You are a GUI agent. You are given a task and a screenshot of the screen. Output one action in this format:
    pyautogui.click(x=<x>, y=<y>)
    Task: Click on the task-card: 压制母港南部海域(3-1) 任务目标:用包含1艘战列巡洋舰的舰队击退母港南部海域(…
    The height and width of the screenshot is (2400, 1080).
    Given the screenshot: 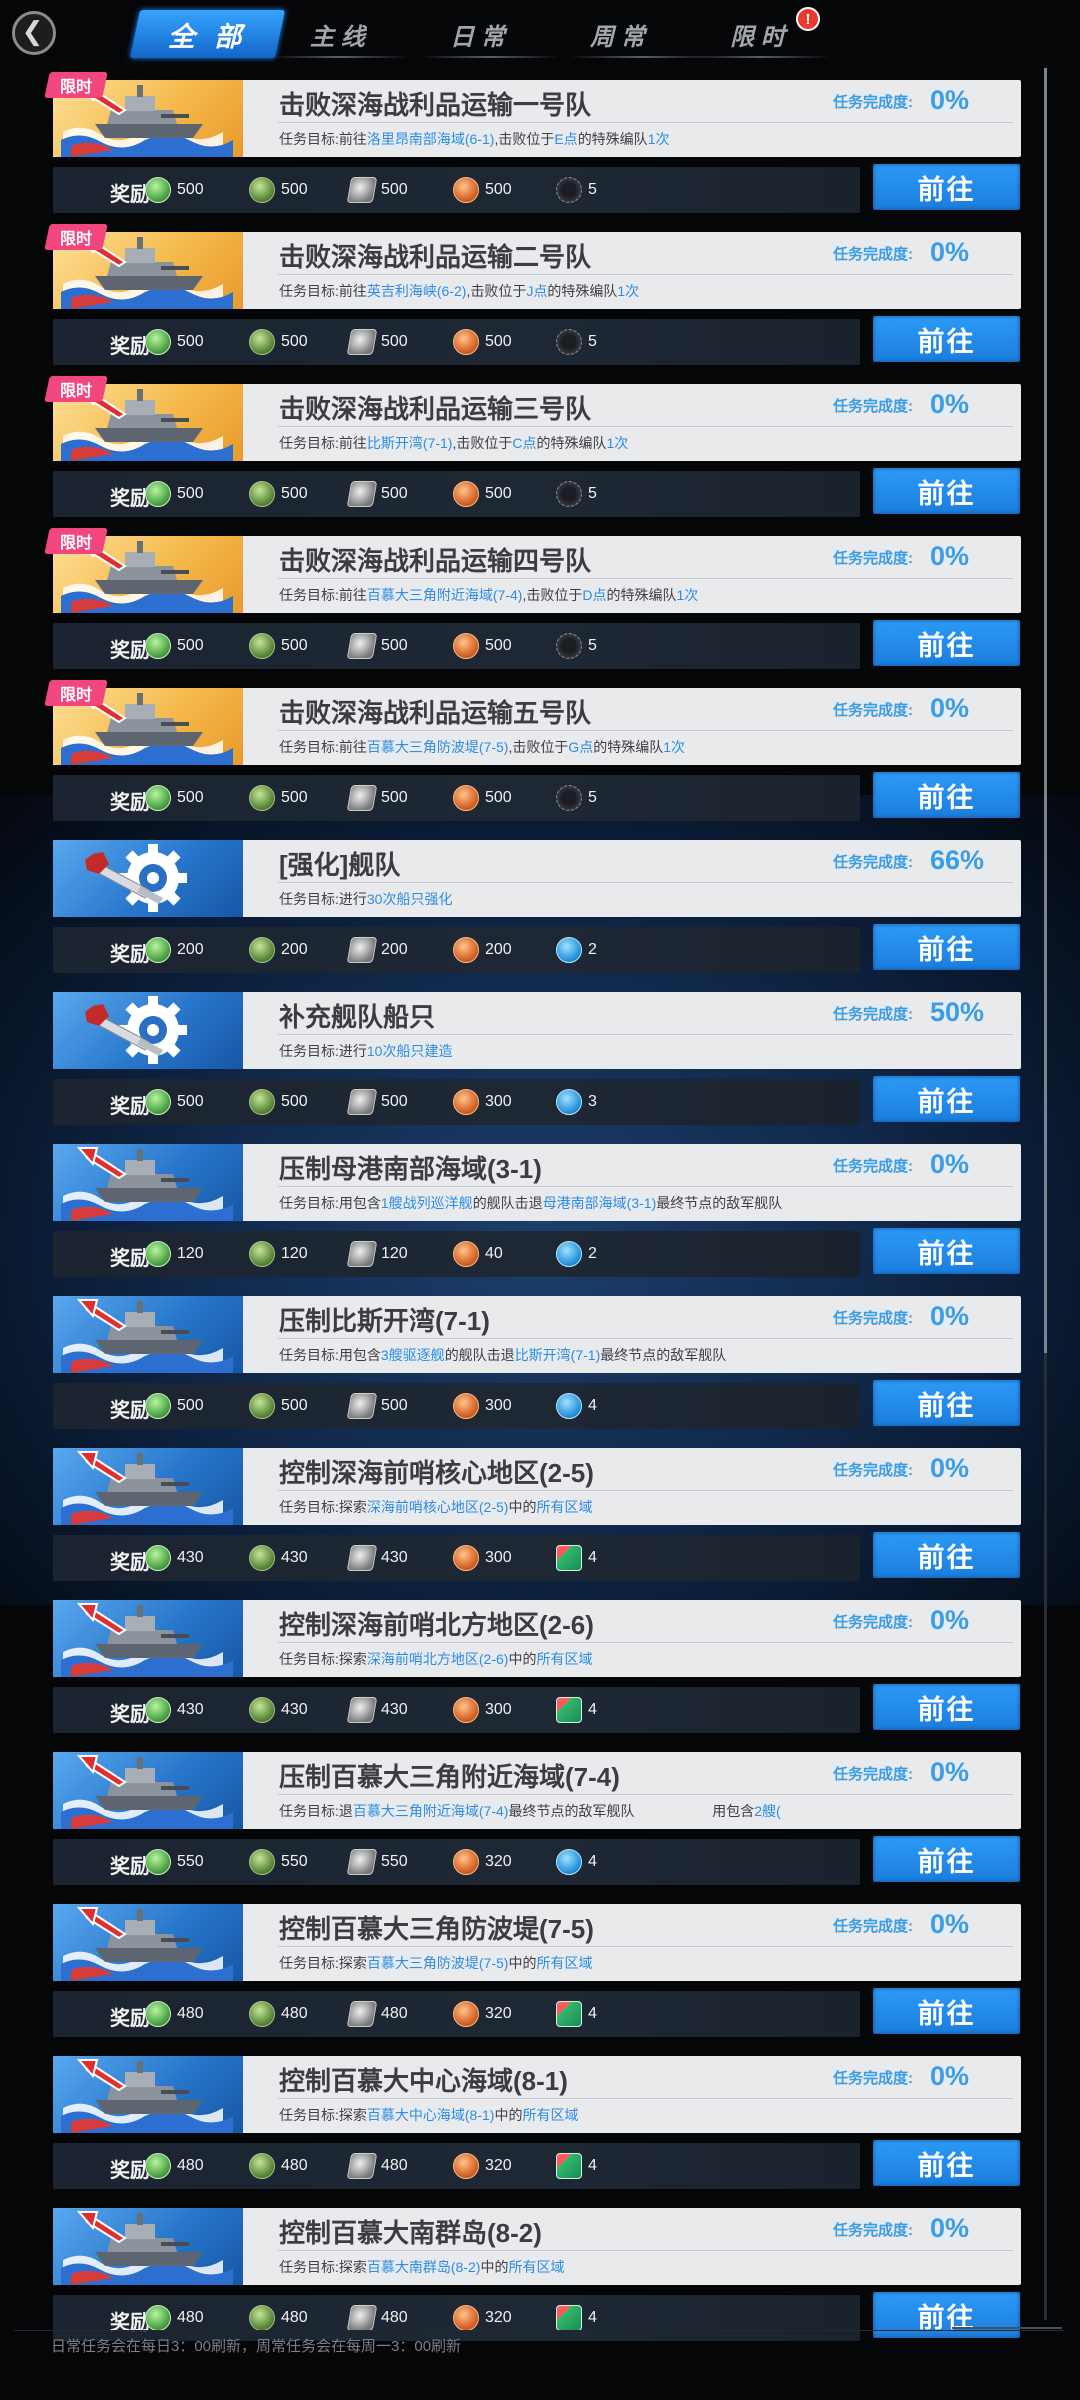 What is the action you would take?
    pyautogui.click(x=537, y=1214)
    